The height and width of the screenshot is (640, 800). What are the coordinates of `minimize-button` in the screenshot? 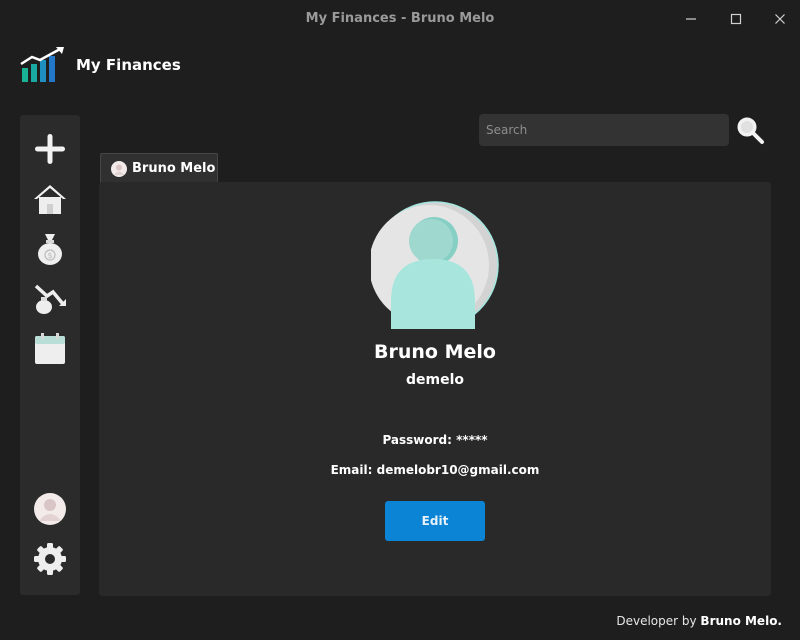 It's located at (691, 19).